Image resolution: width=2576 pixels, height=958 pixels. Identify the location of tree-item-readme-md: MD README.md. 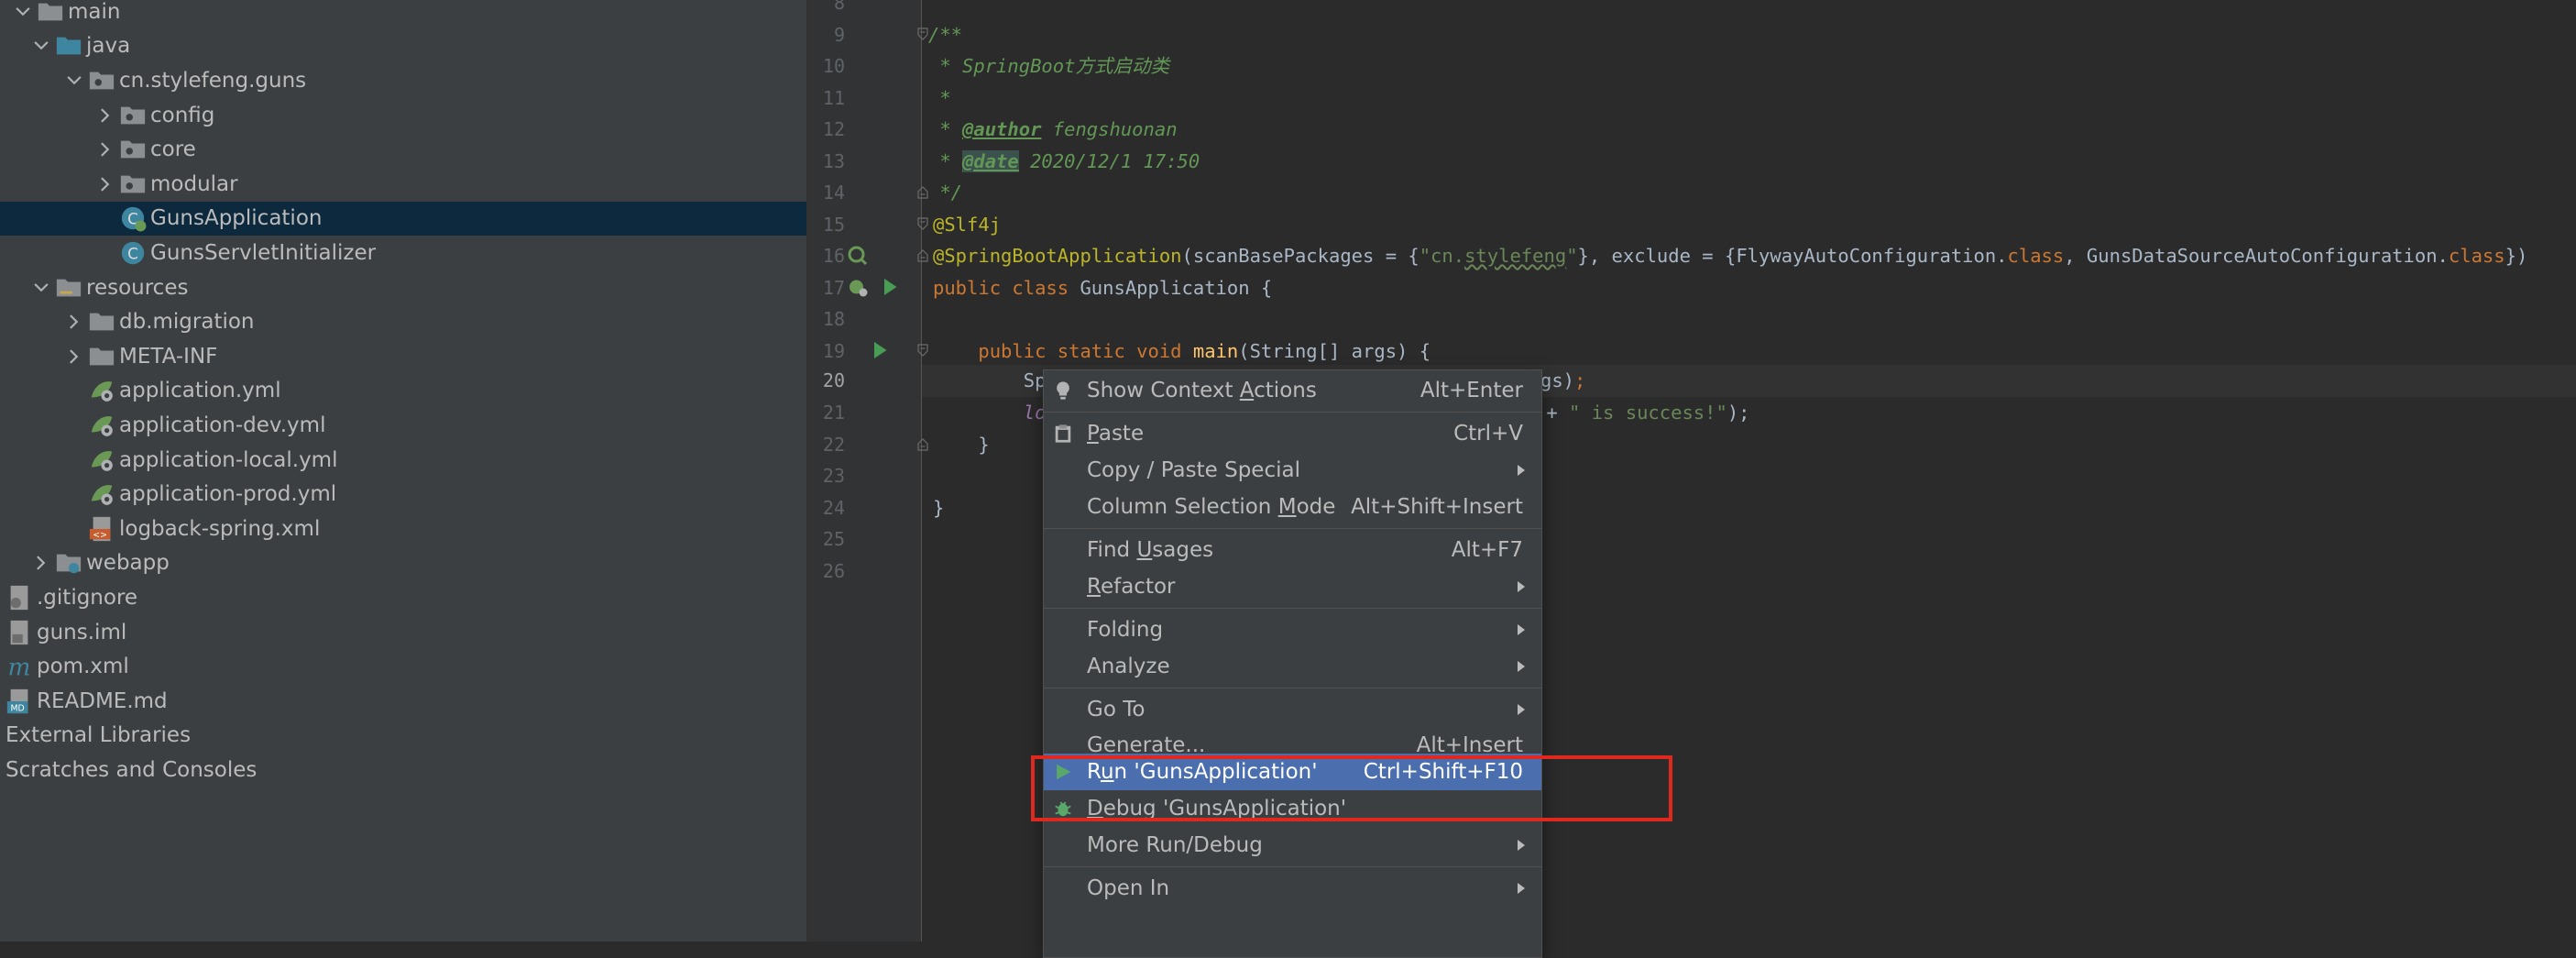
(403, 701).